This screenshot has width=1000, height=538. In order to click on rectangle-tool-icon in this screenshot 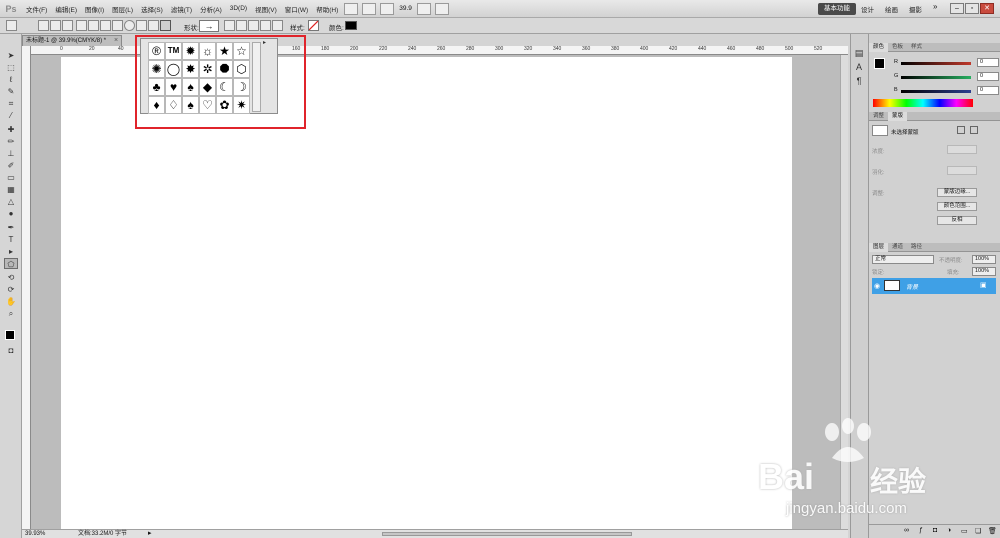, I will do `click(105, 25)`.